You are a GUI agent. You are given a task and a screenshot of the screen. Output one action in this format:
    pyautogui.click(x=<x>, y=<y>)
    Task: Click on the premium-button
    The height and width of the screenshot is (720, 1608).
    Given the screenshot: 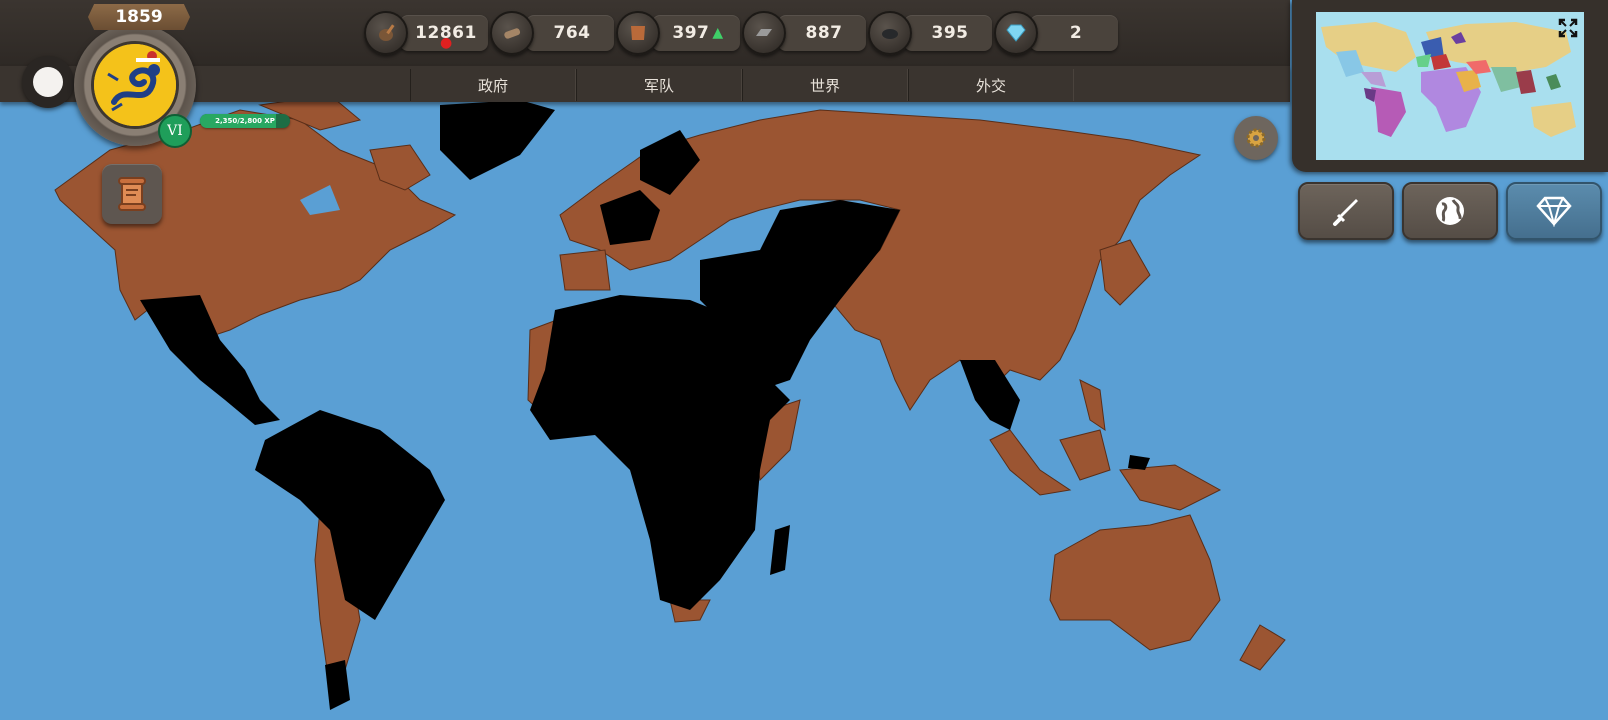 What is the action you would take?
    pyautogui.click(x=1554, y=211)
    